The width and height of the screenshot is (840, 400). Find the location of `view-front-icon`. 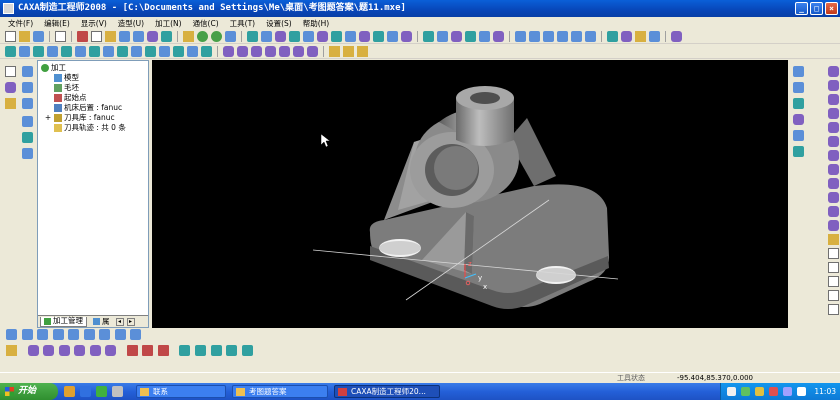

view-front-icon is located at coordinates (798, 71).